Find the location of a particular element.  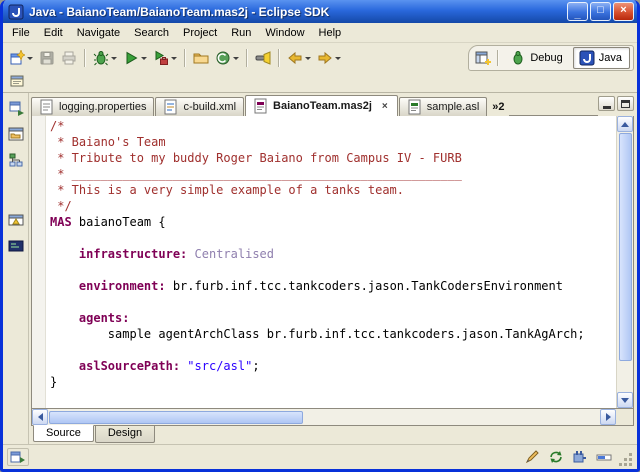

new-wizard-button is located at coordinates (21, 58).